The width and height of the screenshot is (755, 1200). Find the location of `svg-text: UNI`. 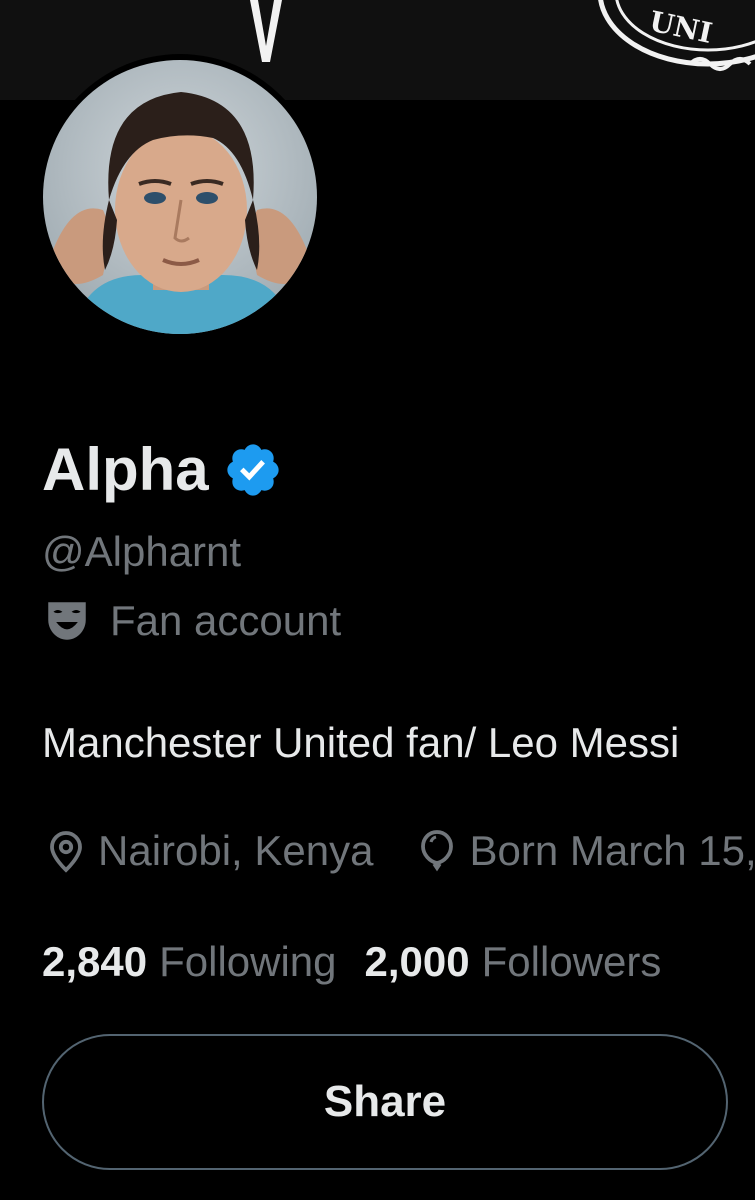

svg-text: UNI is located at coordinates (681, 27).